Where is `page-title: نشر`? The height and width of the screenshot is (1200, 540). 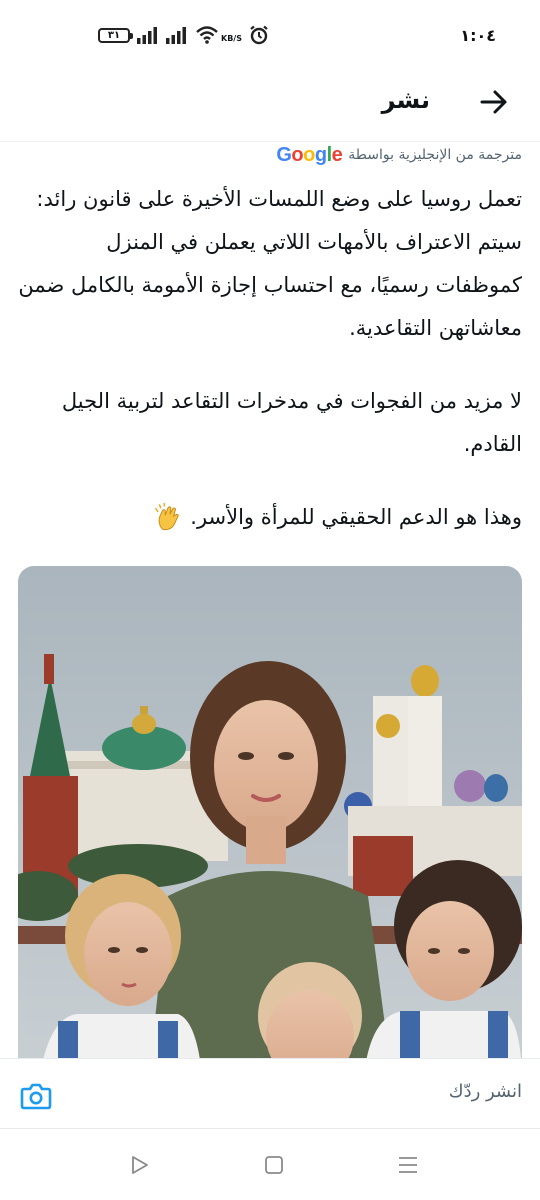
page-title: نشر is located at coordinates (405, 100).